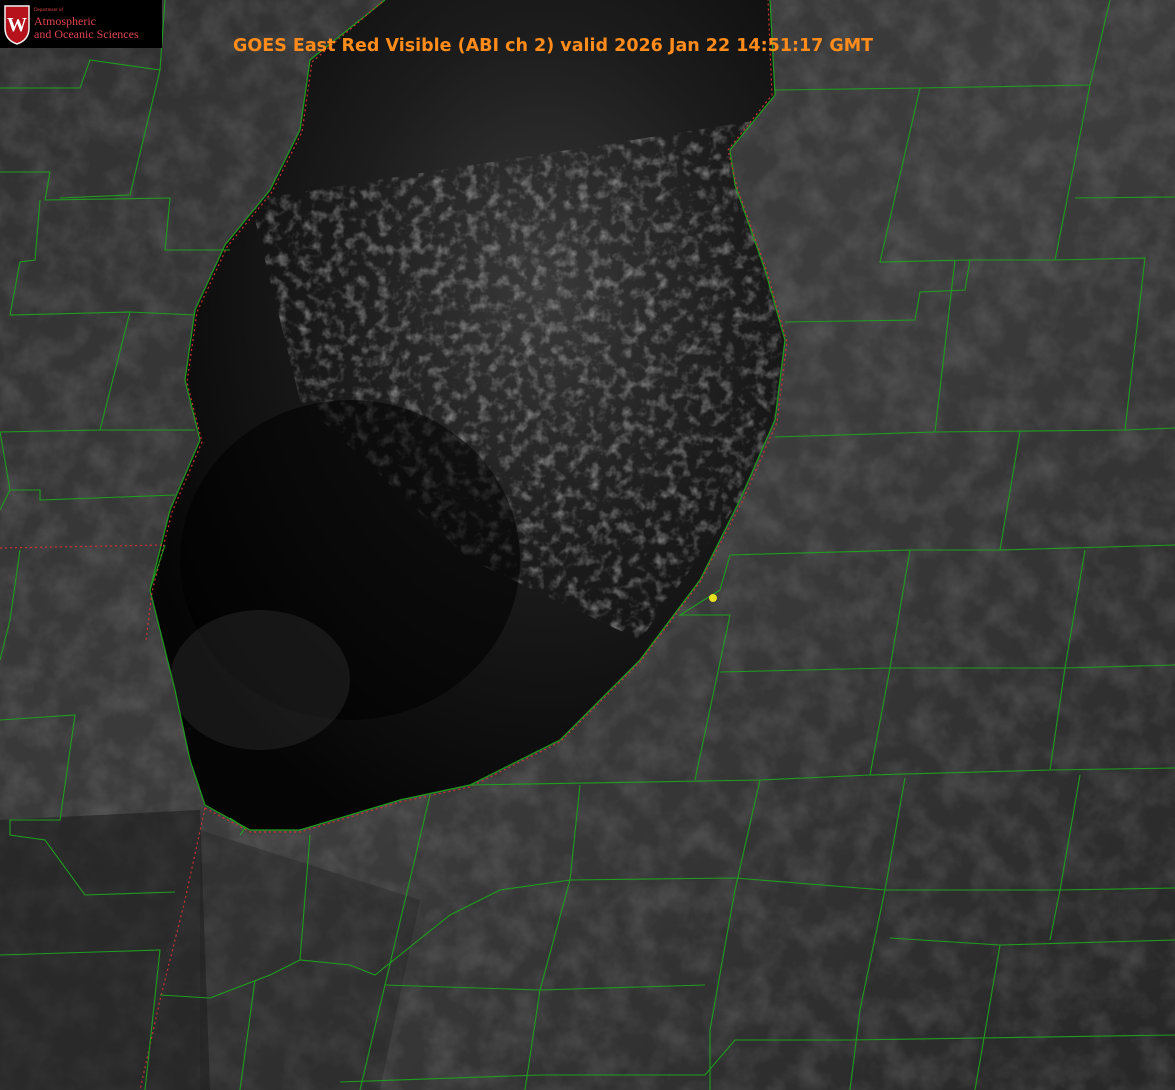  What do you see at coordinates (86, 34) in the screenshot?
I see `logo-line2: and Oceanic Sciences` at bounding box center [86, 34].